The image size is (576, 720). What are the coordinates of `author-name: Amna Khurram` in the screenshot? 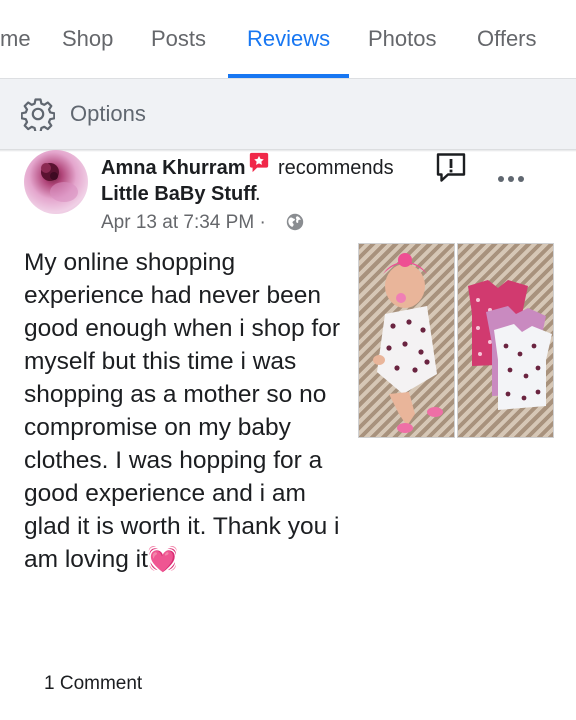 It's located at (173, 168).